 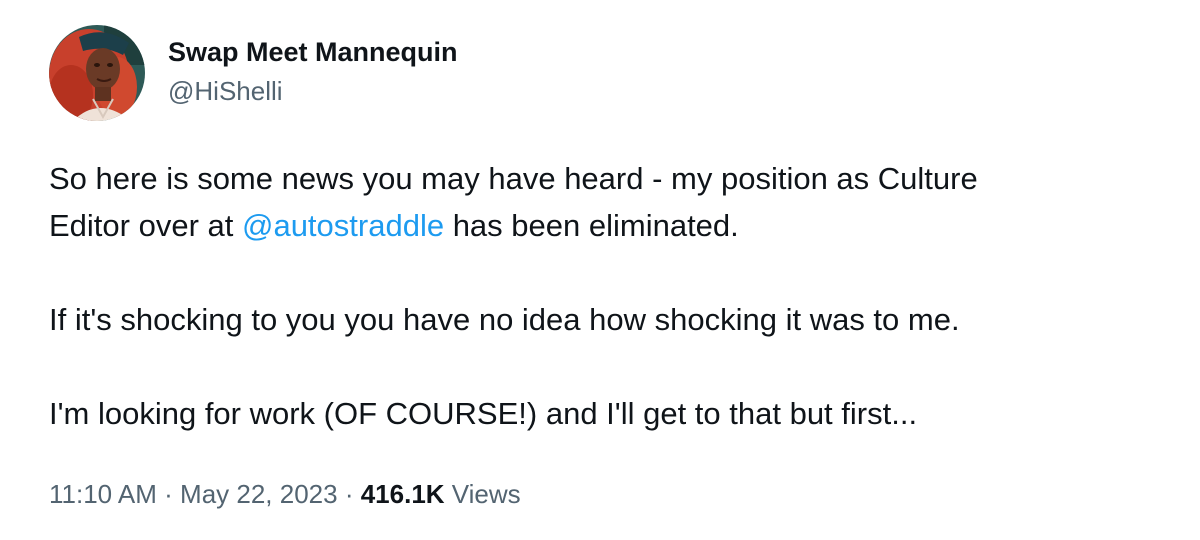 What do you see at coordinates (145, 225) in the screenshot?
I see `tweet-line-2-start: Editor over at` at bounding box center [145, 225].